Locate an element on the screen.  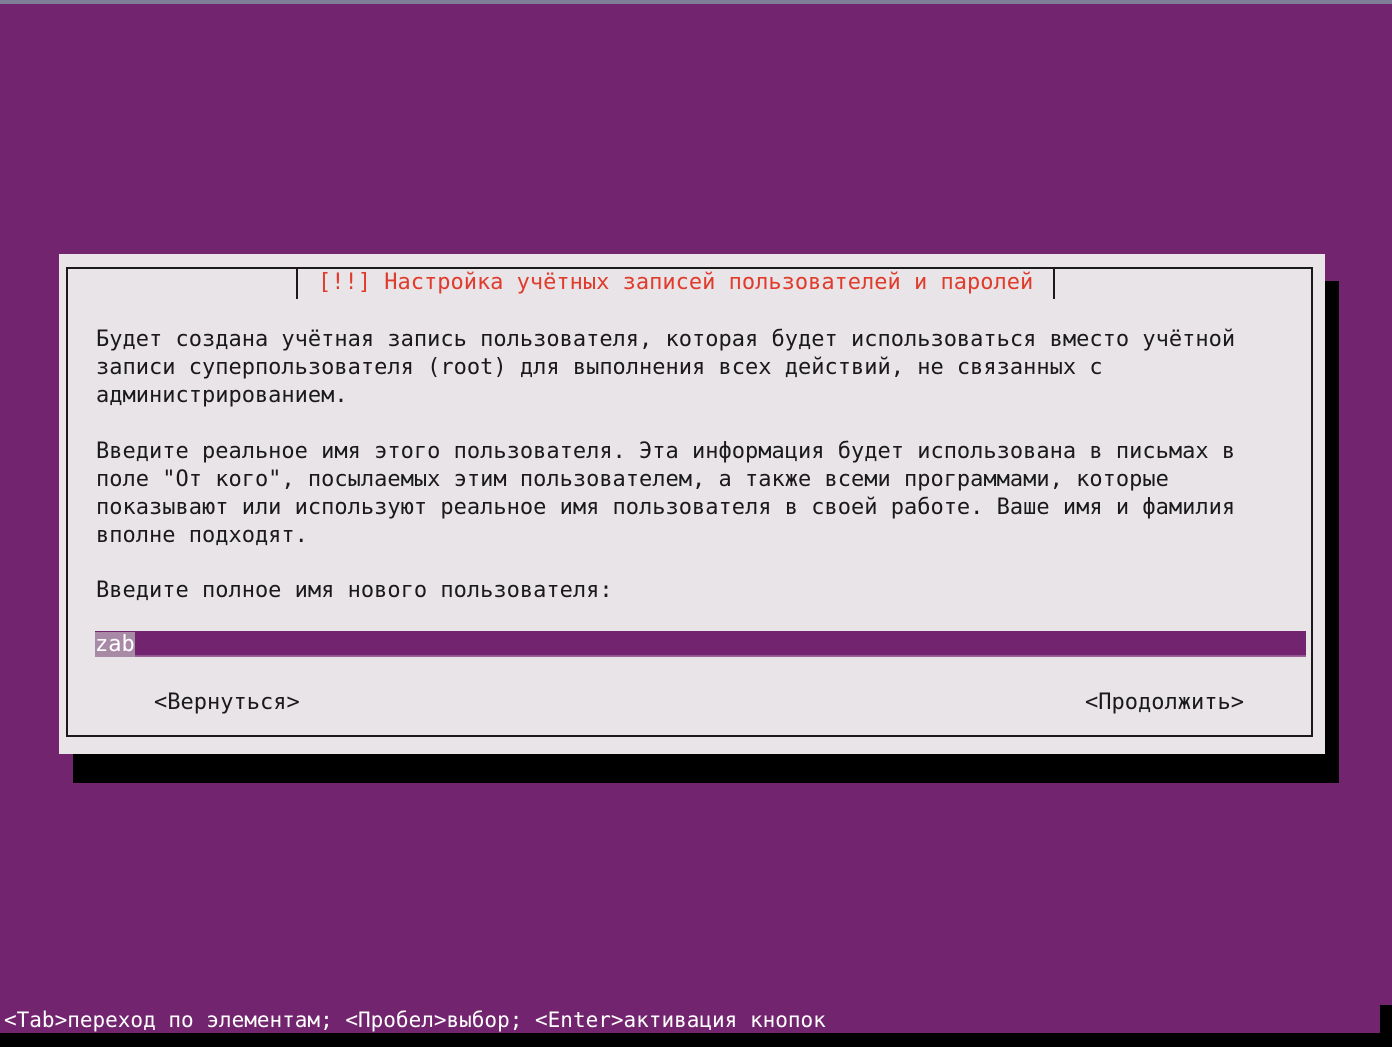
full-name-input-value: zab is located at coordinates (115, 644).